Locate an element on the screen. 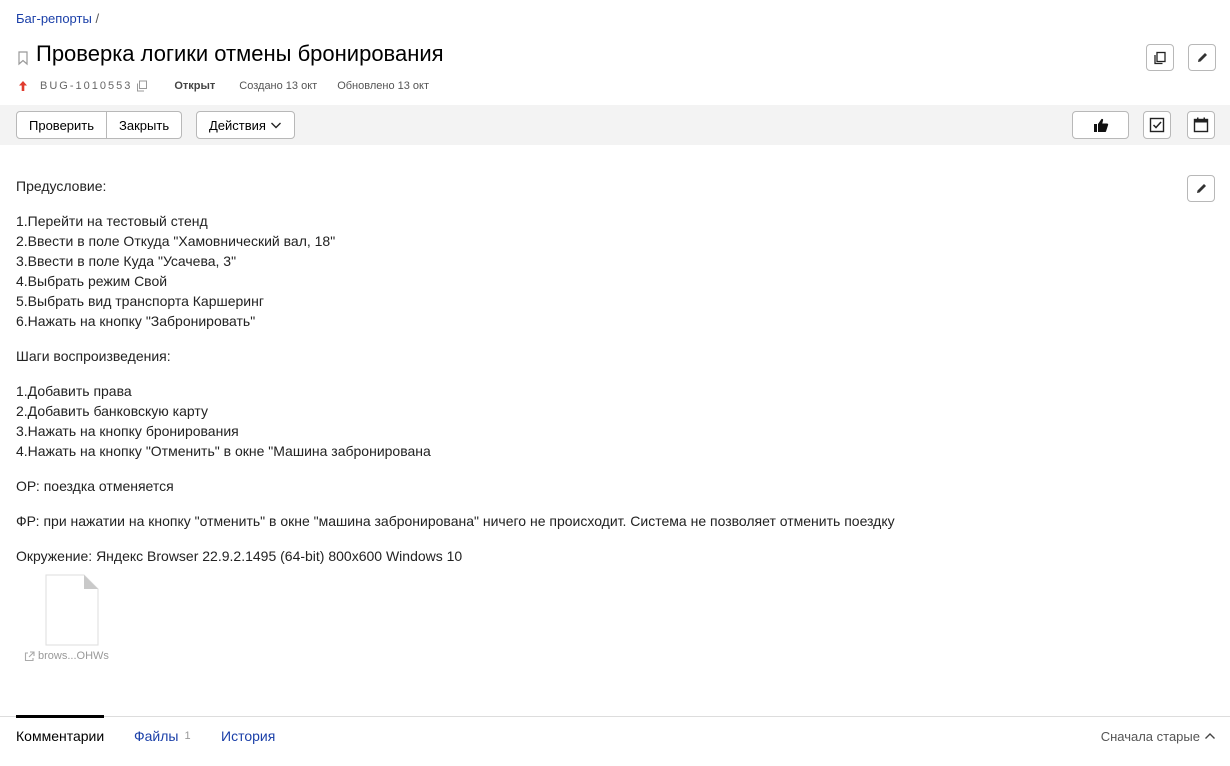 This screenshot has height=766, width=1230. top-actions is located at coordinates (1181, 57).